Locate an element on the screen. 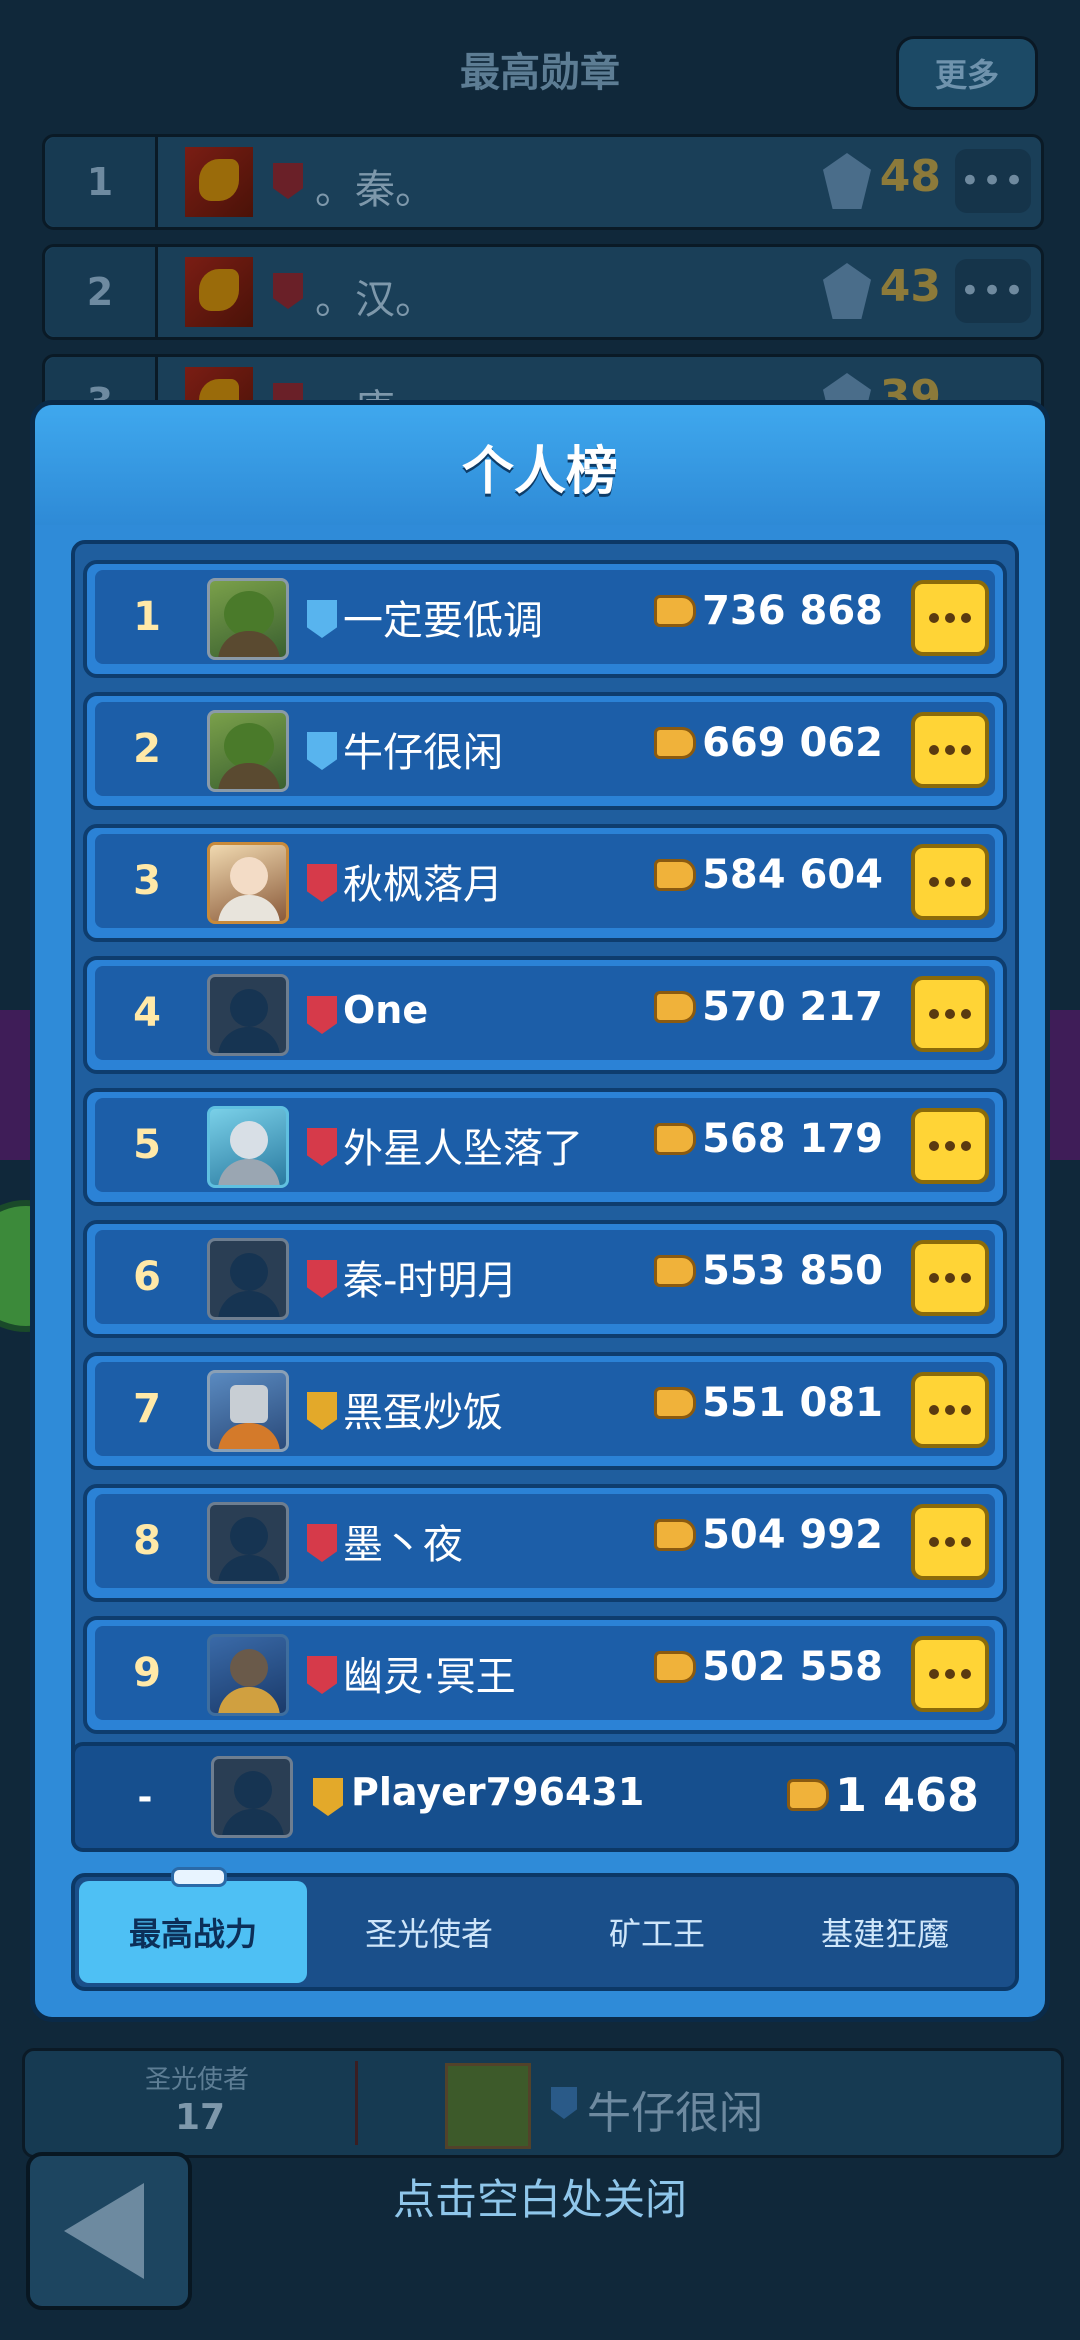  my-power-number: 1 468 is located at coordinates (906, 1795).